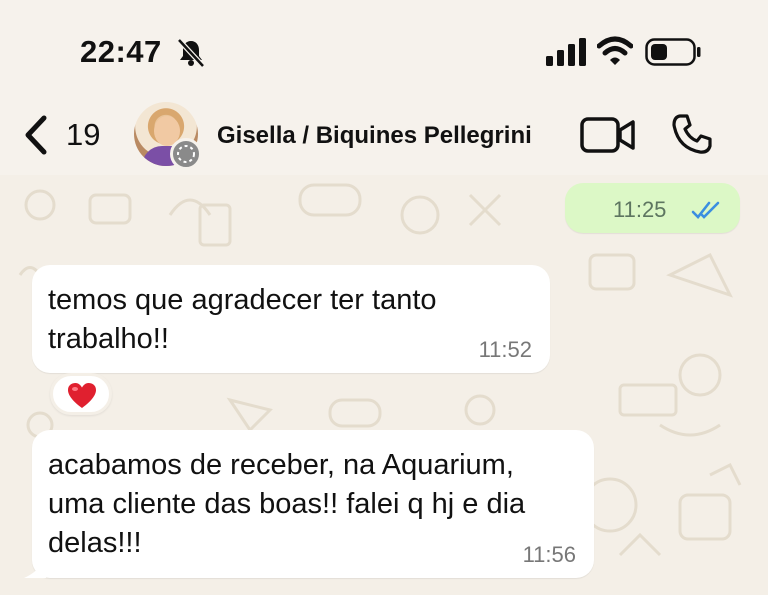  I want to click on chat-header: 19 Gisella / Biquines Pellegrini, so click(384, 137).